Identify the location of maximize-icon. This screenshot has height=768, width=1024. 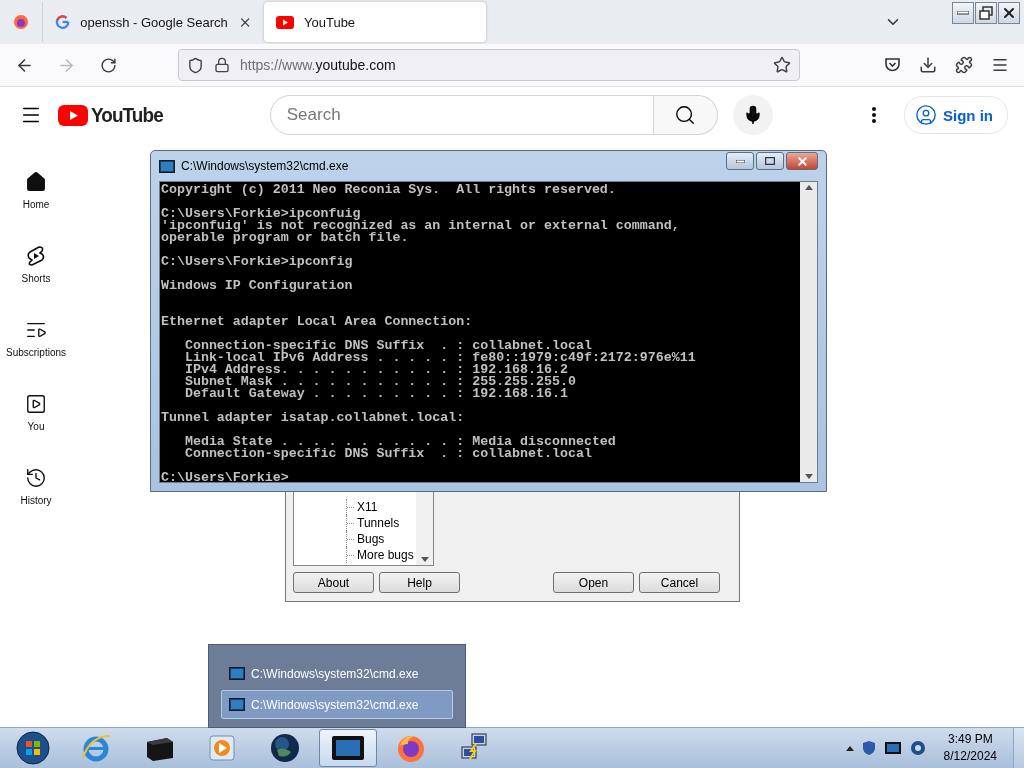
(770, 161).